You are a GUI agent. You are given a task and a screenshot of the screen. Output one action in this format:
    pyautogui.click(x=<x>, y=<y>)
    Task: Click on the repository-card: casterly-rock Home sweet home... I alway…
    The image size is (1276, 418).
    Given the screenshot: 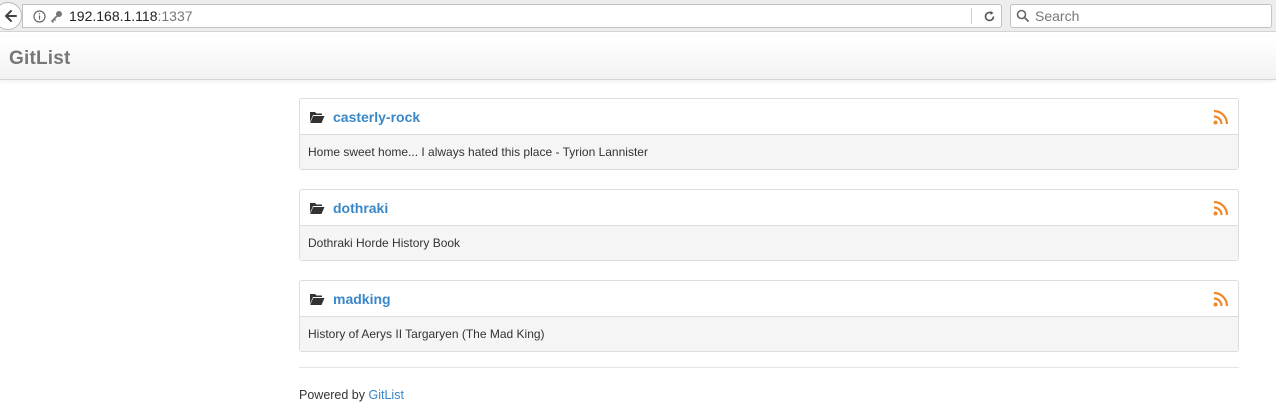 What is the action you would take?
    pyautogui.click(x=769, y=134)
    